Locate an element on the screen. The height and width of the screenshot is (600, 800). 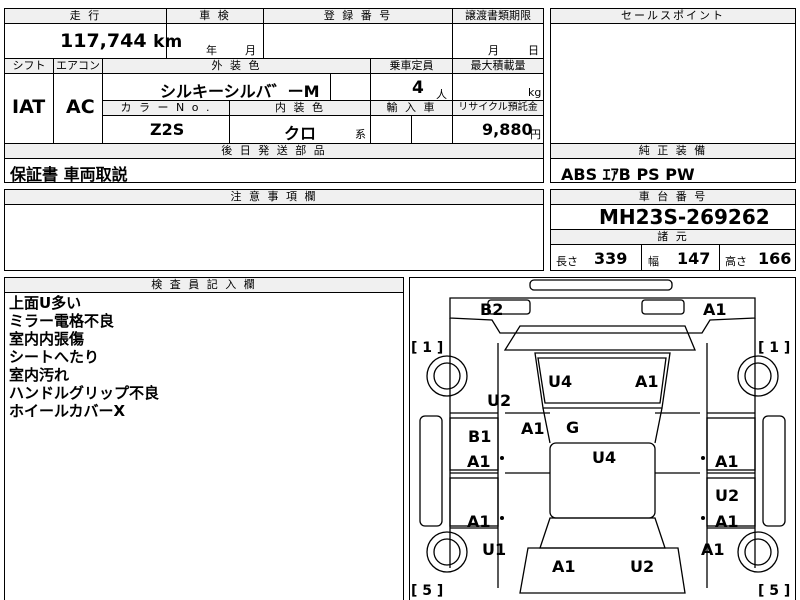
inspector-line: ハンドルグリップ不良 is located at coordinates (84, 393).